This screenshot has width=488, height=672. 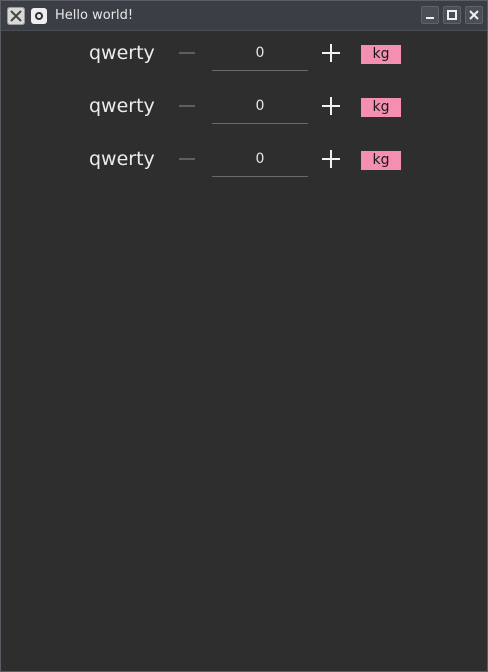 I want to click on title-bar: Hello world!, so click(x=244, y=16).